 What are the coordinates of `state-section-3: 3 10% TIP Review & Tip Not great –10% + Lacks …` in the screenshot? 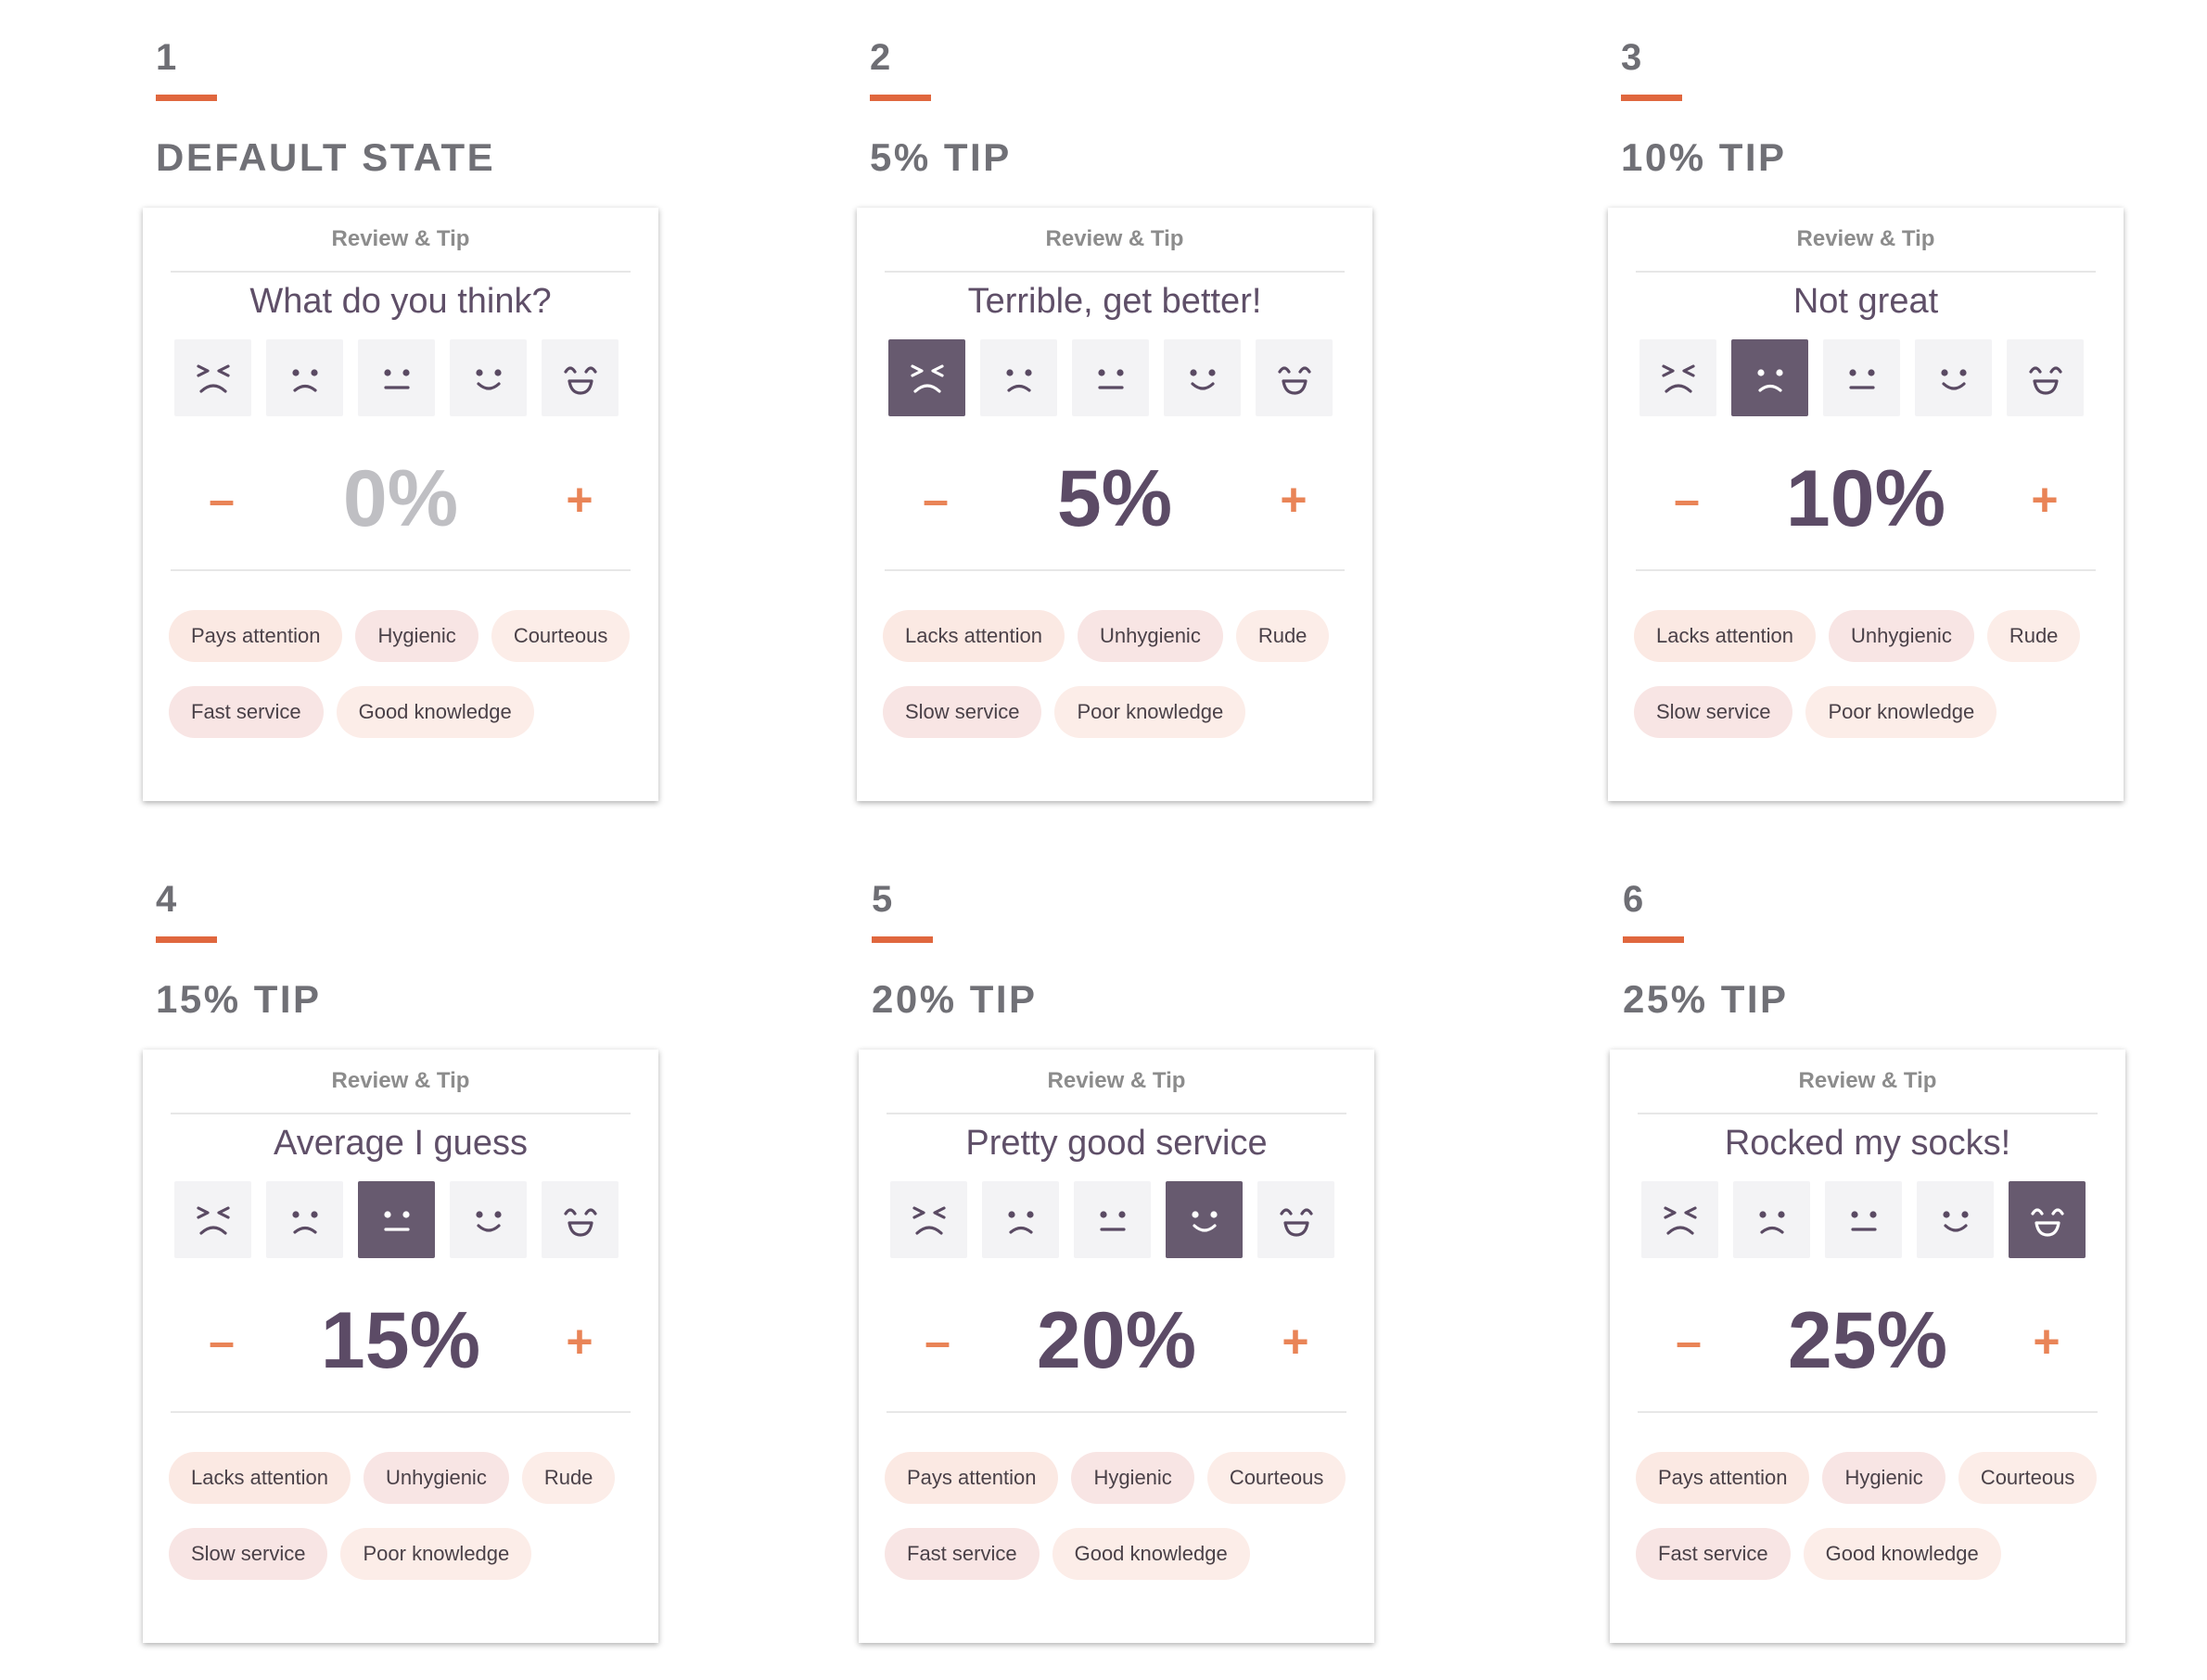 It's located at (1873, 412).